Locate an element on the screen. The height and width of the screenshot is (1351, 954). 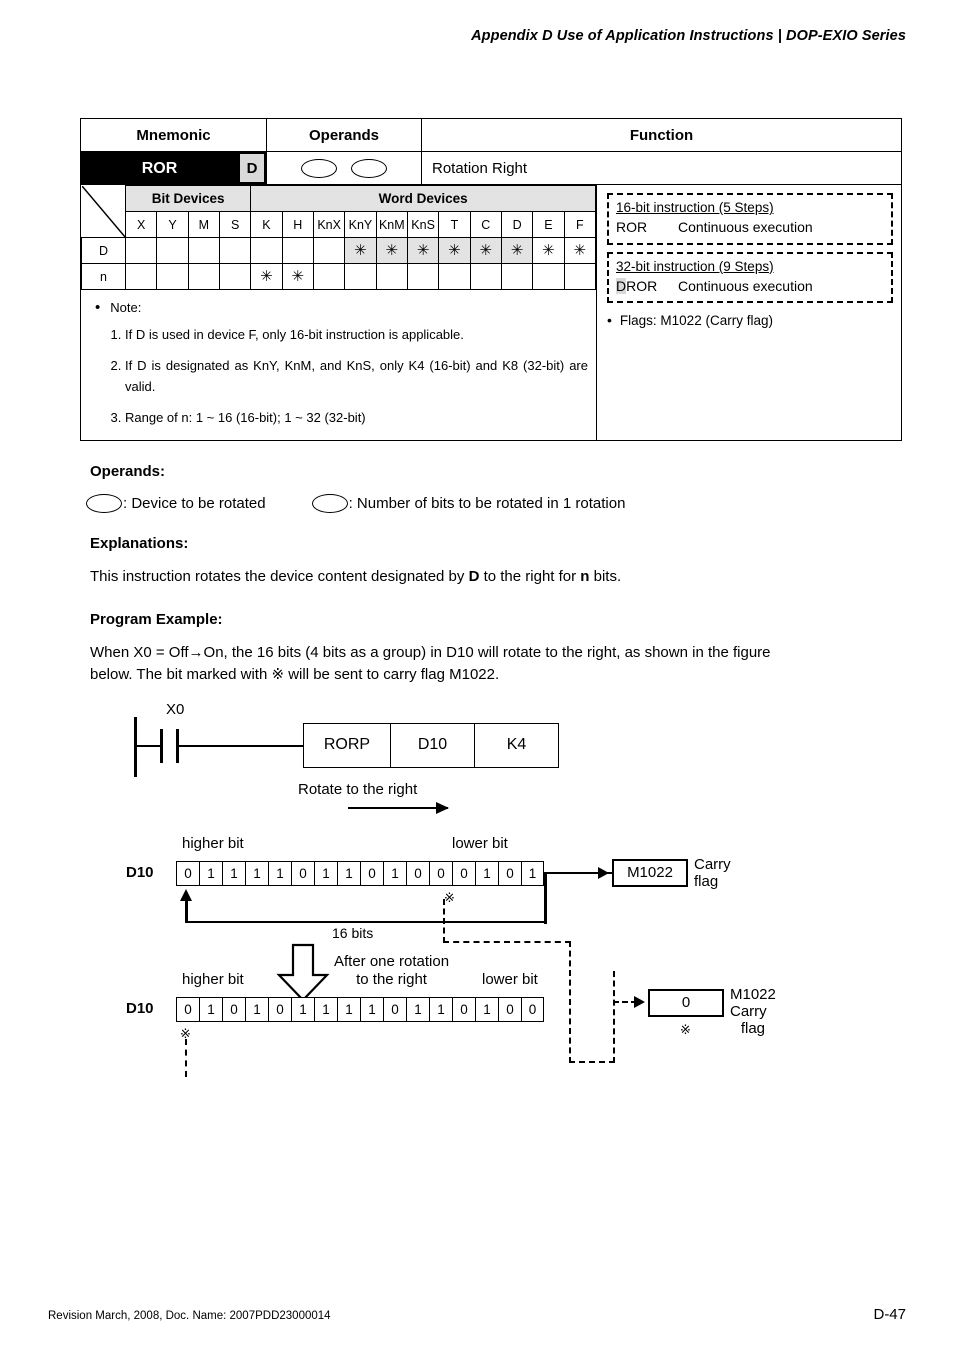
after-rotation-label: After one rotation to the right is located at coordinates (391, 972).